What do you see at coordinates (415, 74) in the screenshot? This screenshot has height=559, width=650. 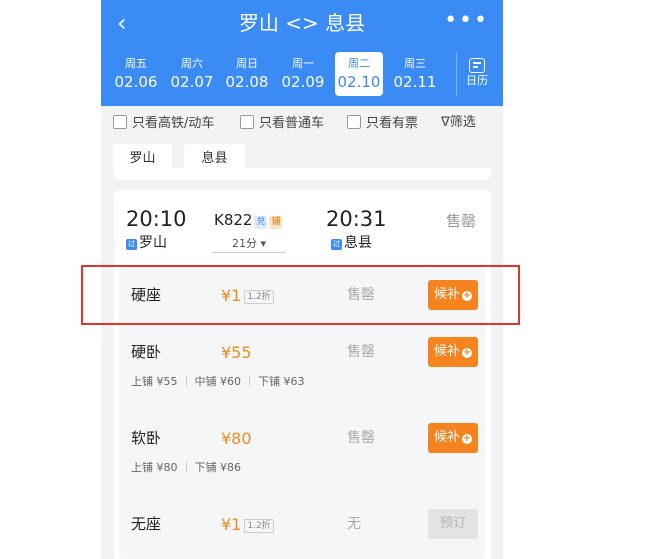 I see `date-tab-0211: 周三 02.11` at bounding box center [415, 74].